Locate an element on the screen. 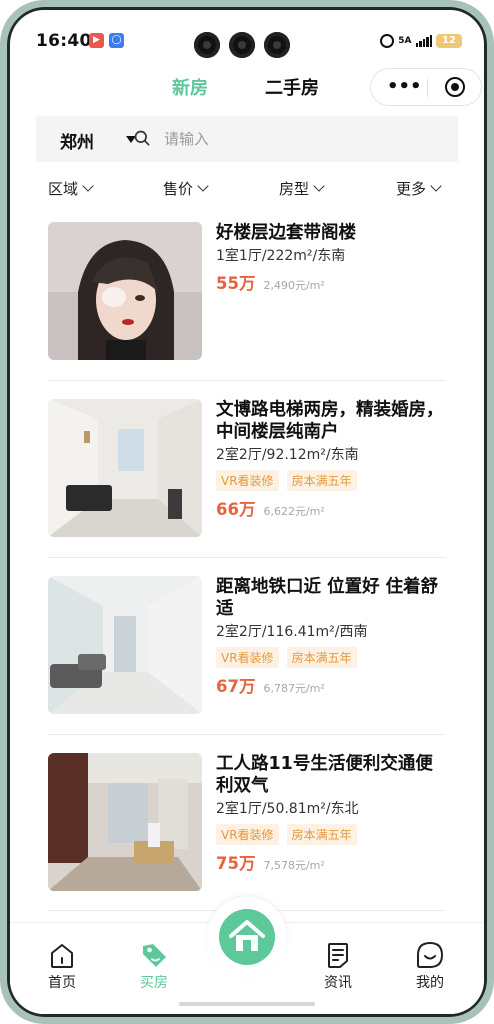 Image resolution: width=494 pixels, height=1024 pixels. top-nav: 新房 二手房 ••• is located at coordinates (247, 92).